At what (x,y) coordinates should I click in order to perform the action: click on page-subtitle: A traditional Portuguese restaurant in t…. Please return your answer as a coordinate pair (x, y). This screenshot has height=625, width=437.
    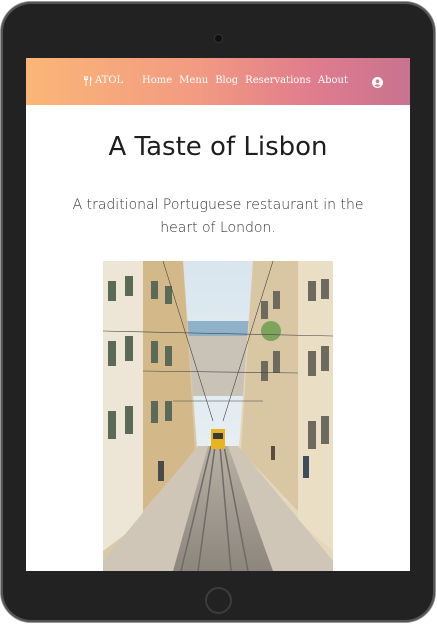
    Looking at the image, I should click on (218, 216).